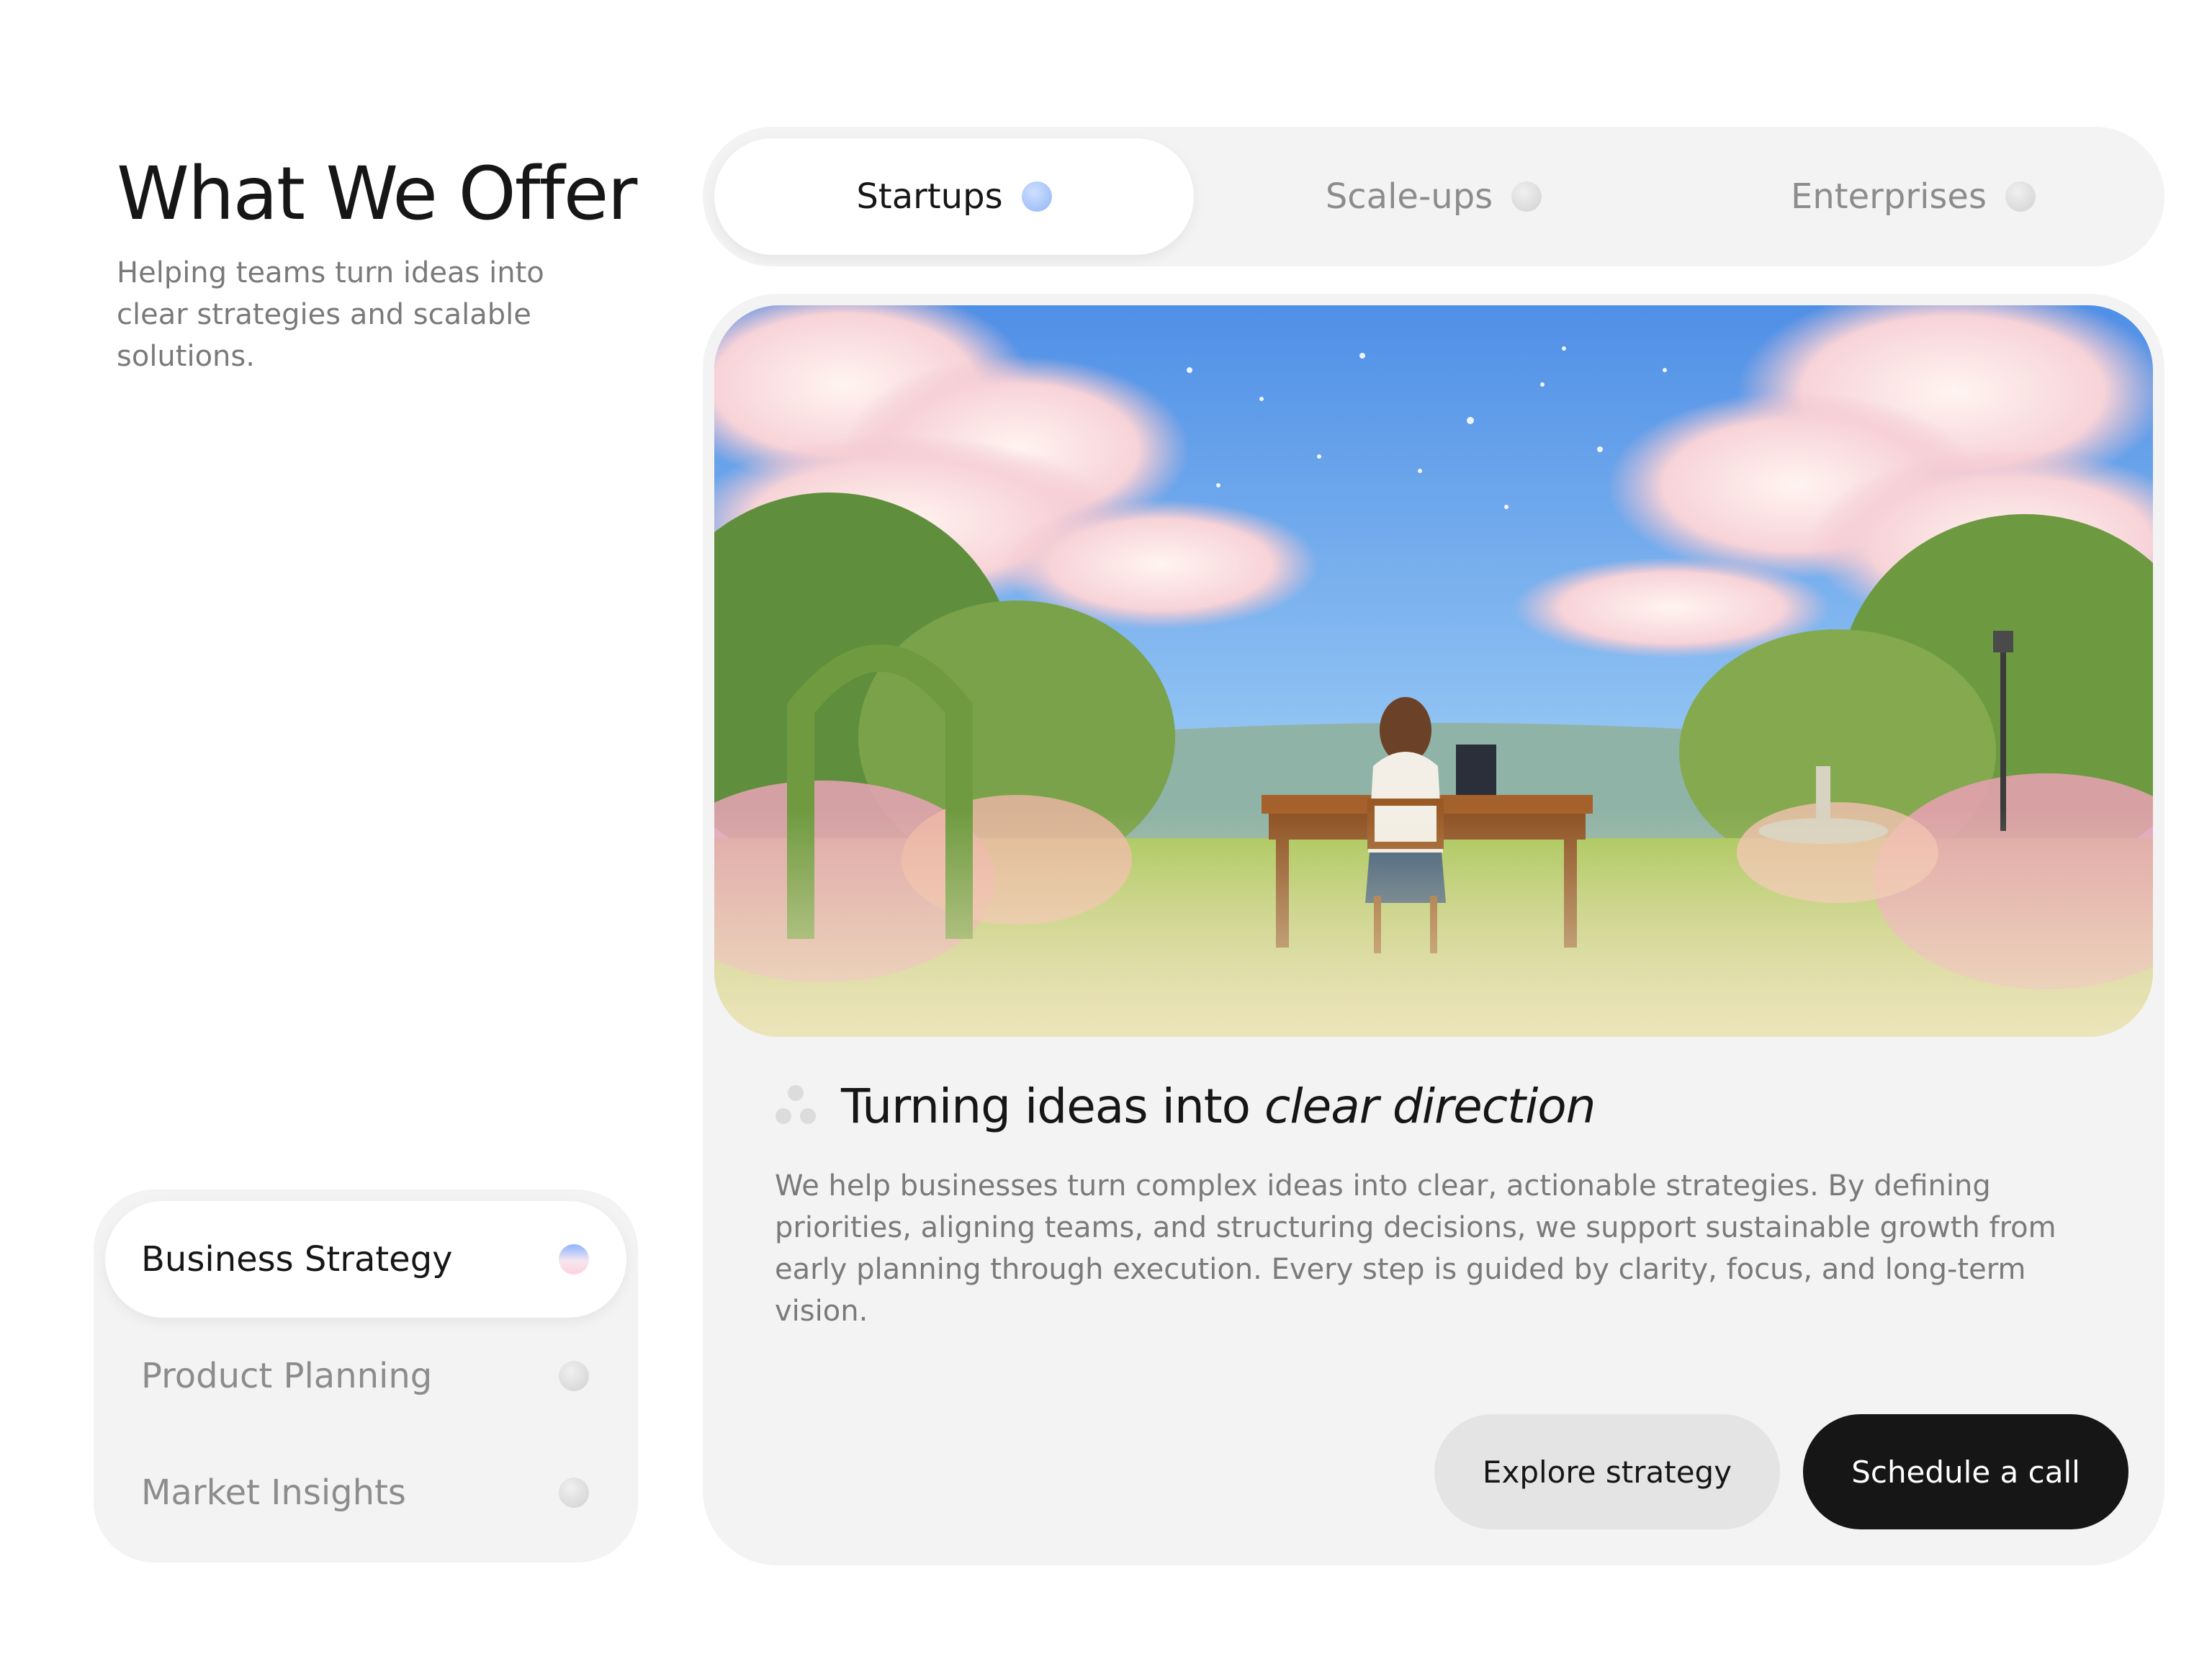 The height and width of the screenshot is (1659, 2212). I want to click on explore-strategy-button: Explore strategy, so click(1607, 1471).